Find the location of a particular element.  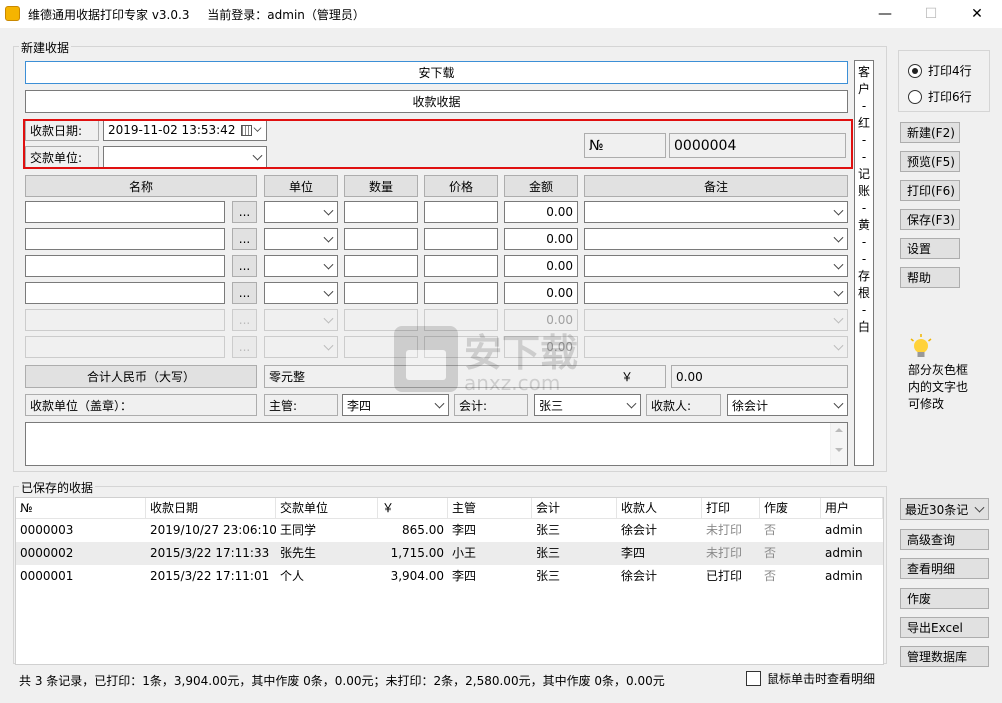

minimize-button: — is located at coordinates (885, 14).